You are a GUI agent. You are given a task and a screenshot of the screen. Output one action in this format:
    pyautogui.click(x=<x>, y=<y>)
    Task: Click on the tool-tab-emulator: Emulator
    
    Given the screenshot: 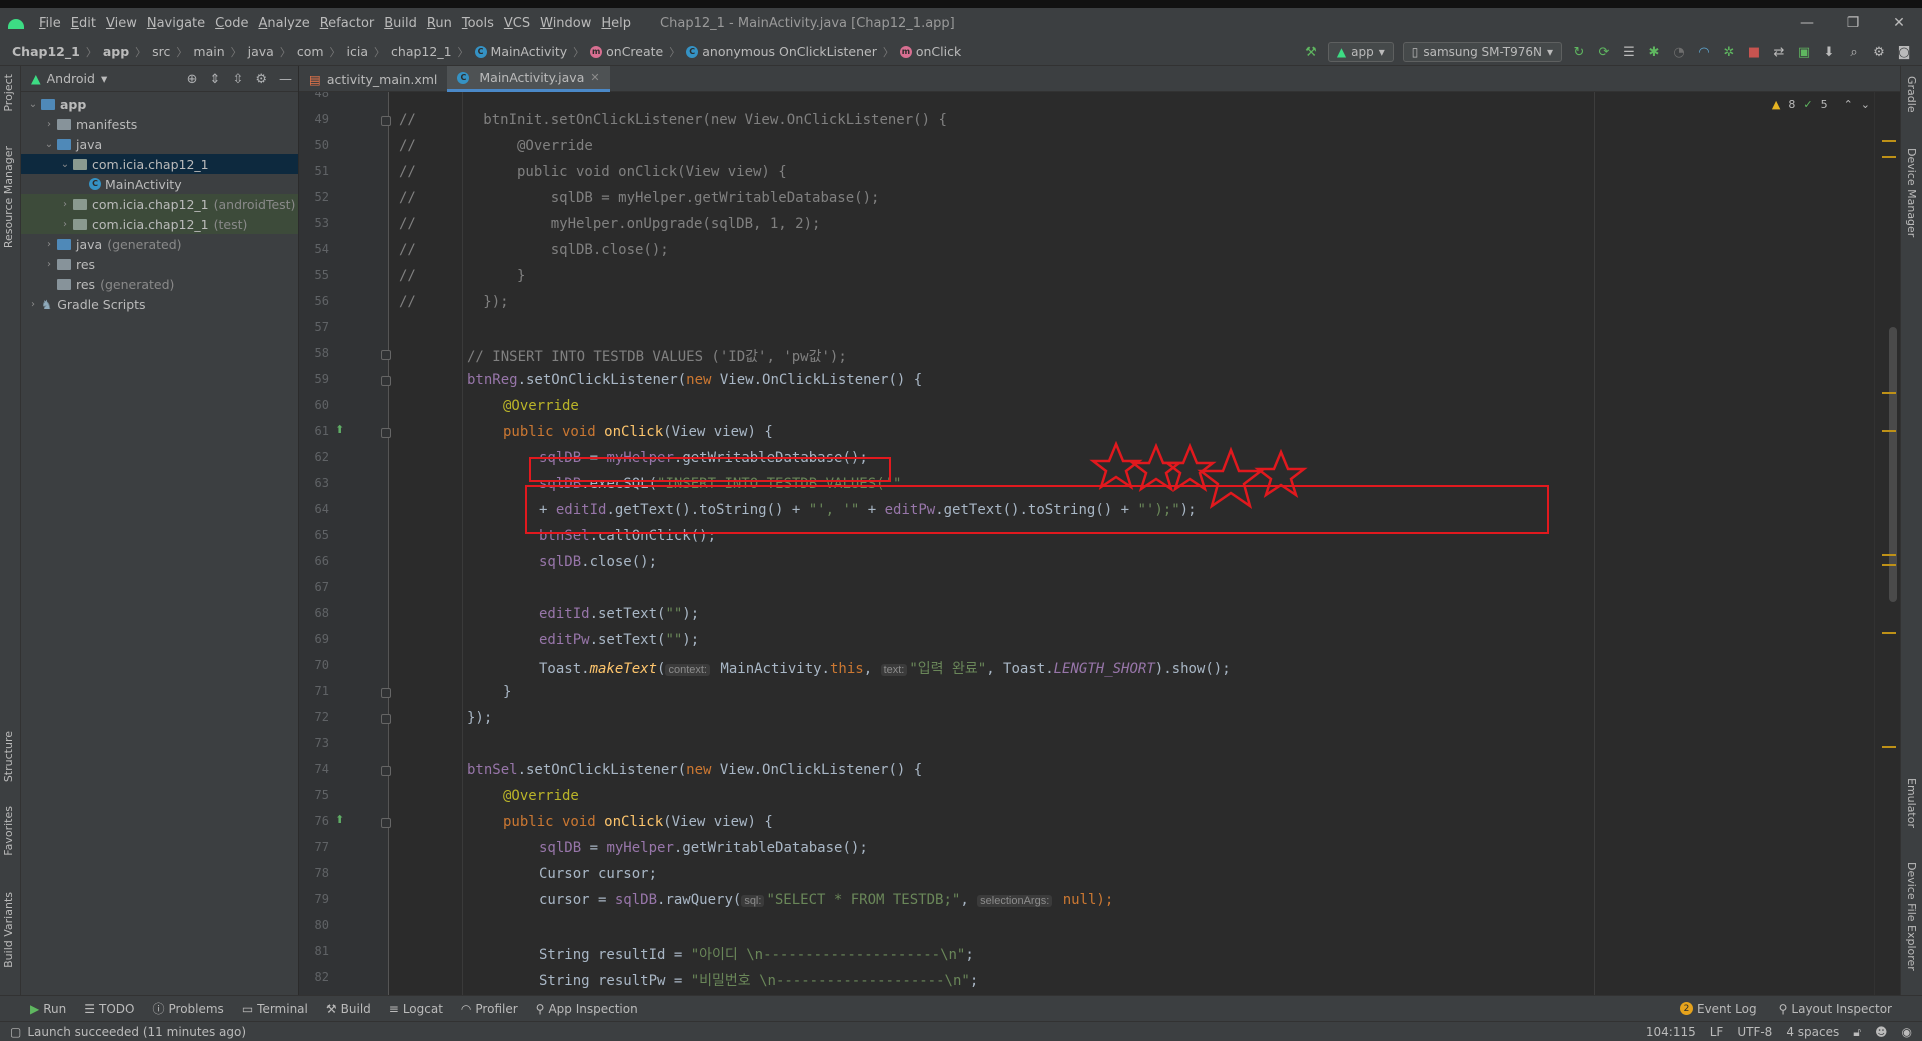 What is the action you would take?
    pyautogui.click(x=1911, y=803)
    